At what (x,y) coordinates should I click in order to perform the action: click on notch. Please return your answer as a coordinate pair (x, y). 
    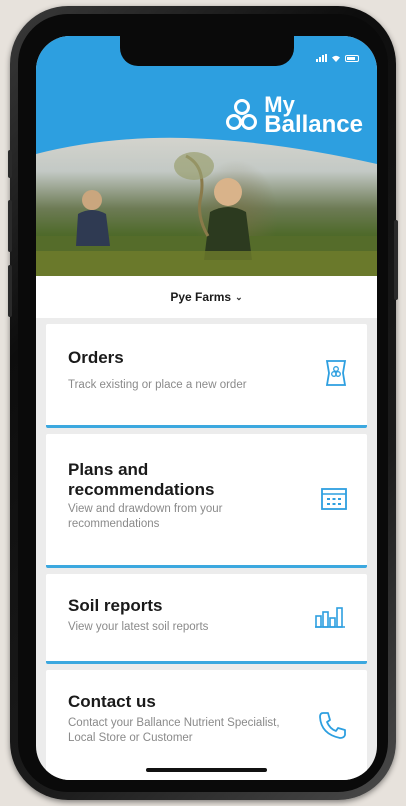
    Looking at the image, I should click on (207, 51).